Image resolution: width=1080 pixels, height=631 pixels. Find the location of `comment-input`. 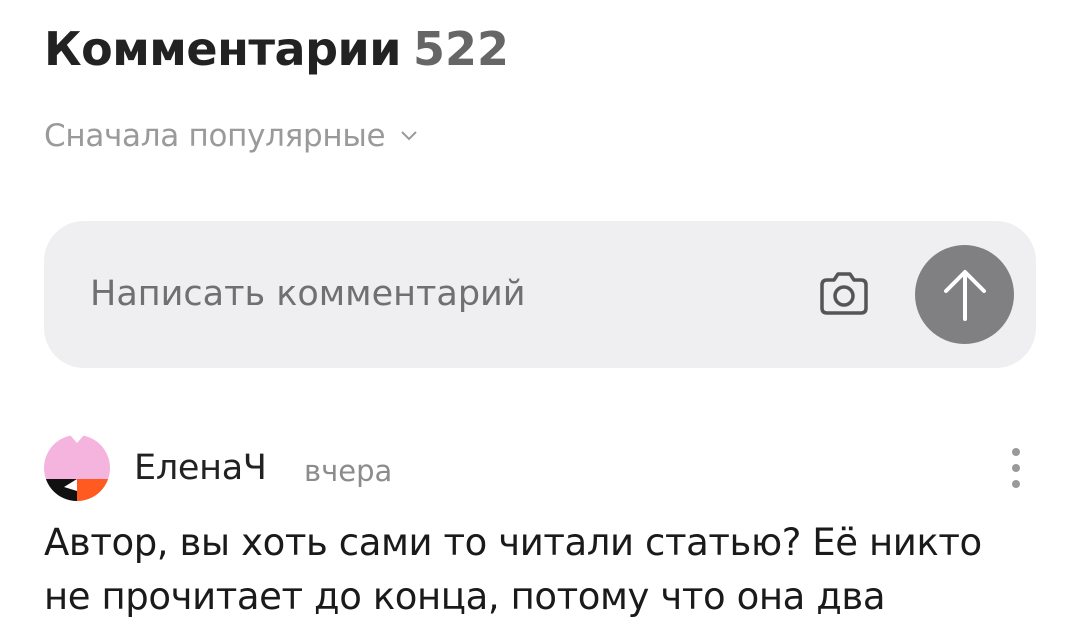

comment-input is located at coordinates (410, 294).